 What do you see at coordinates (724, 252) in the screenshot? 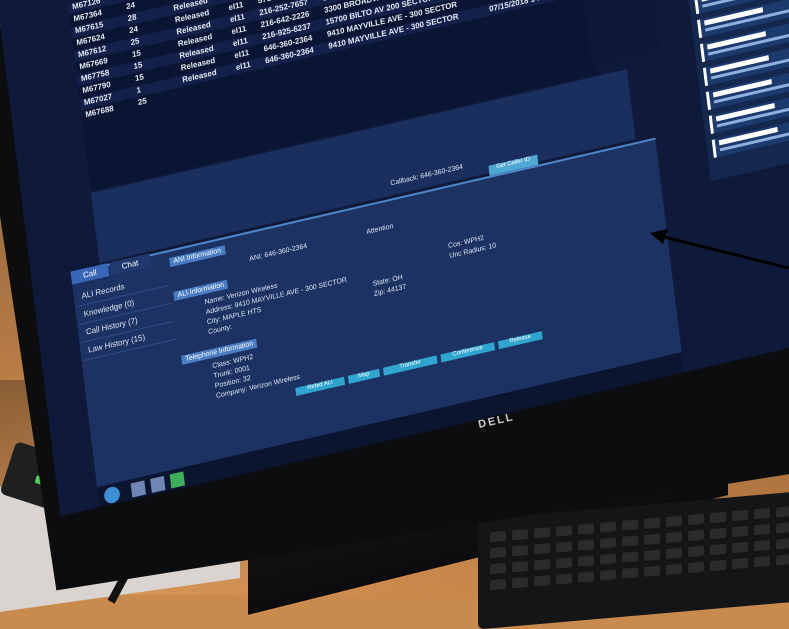
I see `arrow-shaft` at bounding box center [724, 252].